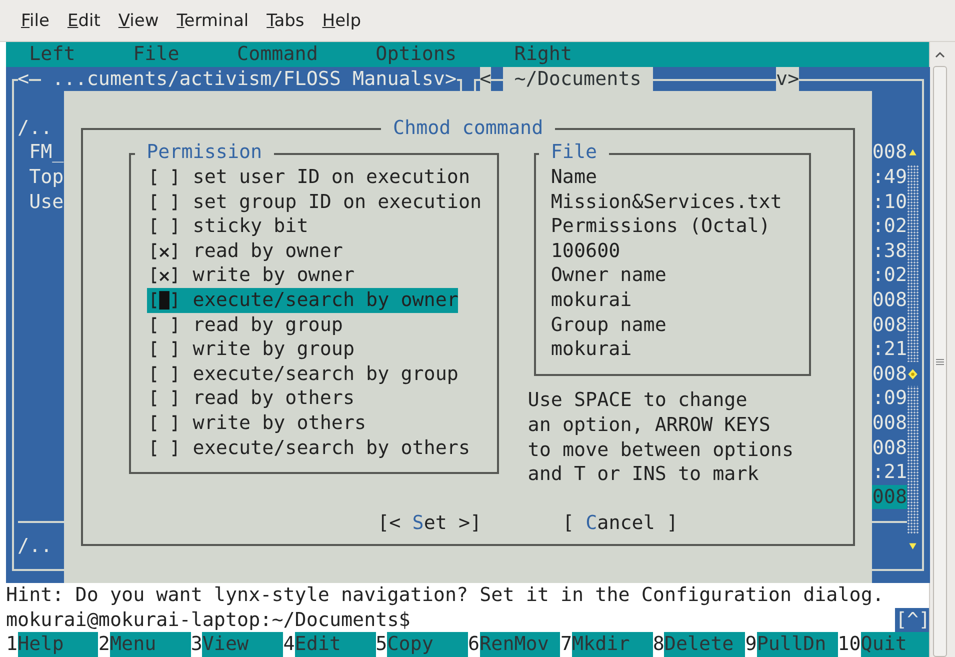  I want to click on permission-option: read by others, so click(250, 398).